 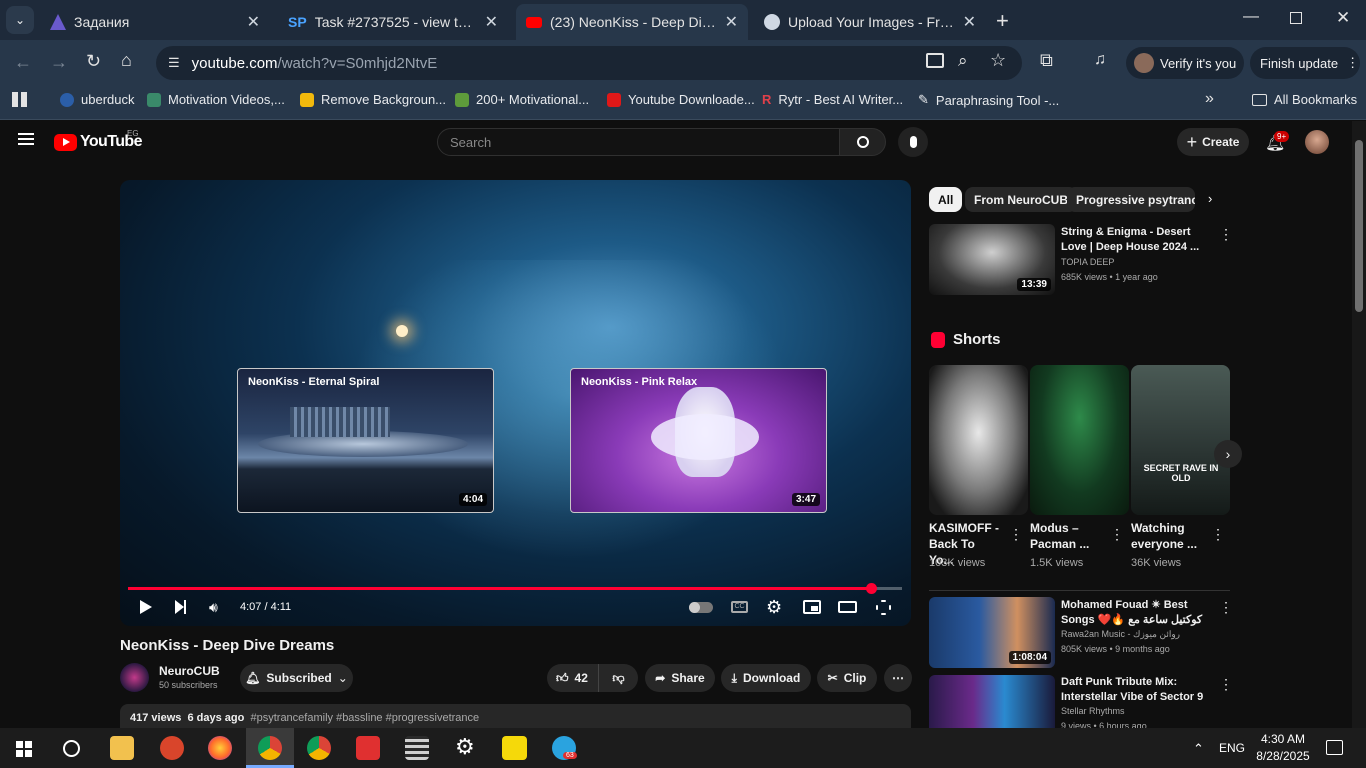 I want to click on volume-icon: 🔊︎, so click(x=213, y=607).